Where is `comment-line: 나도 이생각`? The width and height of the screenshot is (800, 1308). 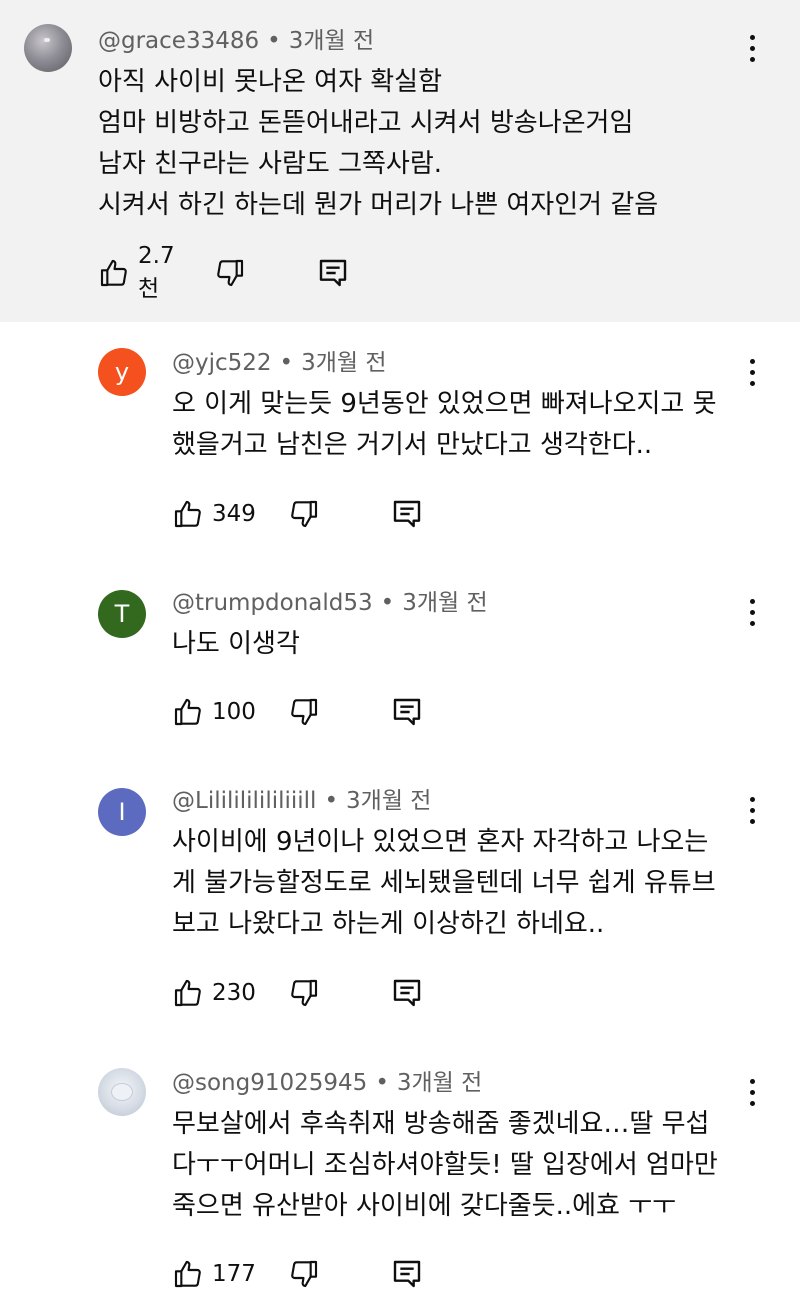 comment-line: 나도 이생각 is located at coordinates (236, 644).